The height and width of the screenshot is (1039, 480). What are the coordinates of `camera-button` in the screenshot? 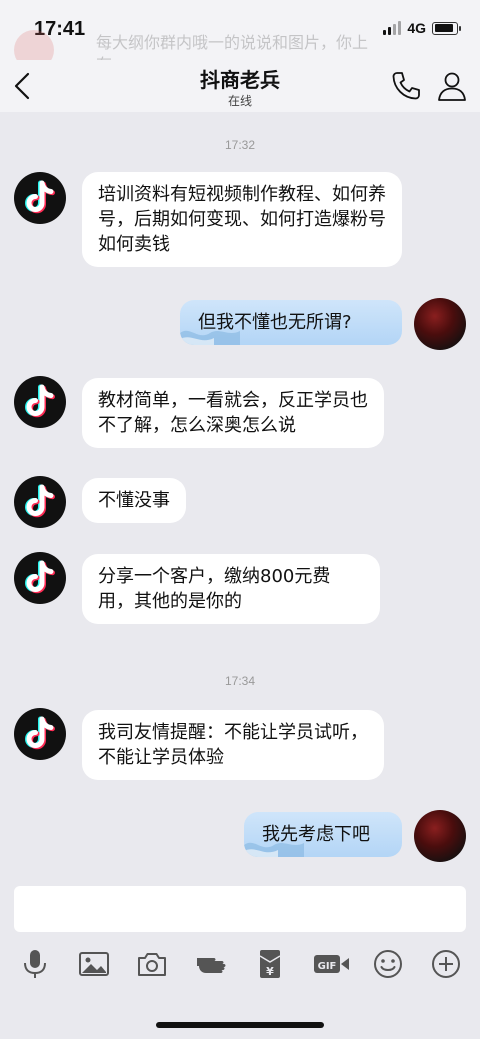 It's located at (152, 964).